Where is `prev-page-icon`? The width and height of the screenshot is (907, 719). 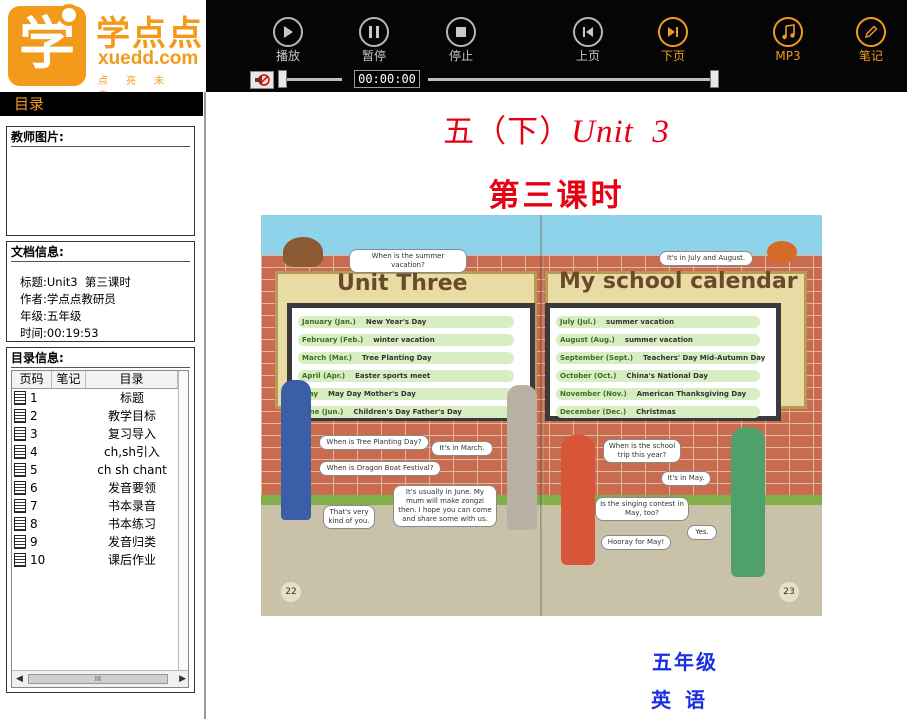
prev-page-icon is located at coordinates (588, 32).